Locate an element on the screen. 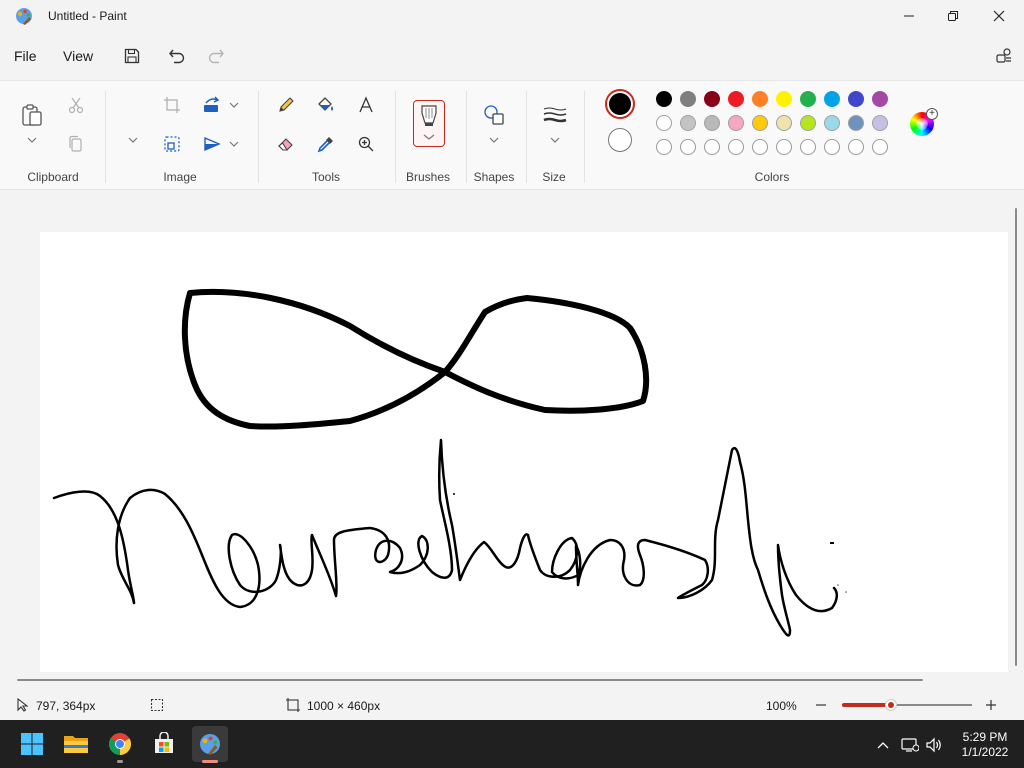  zoom-level: 100% is located at coordinates (781, 706).